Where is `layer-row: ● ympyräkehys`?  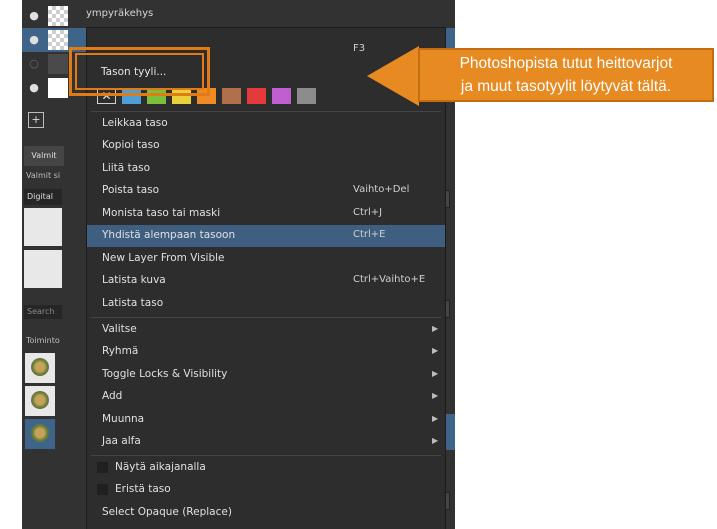 layer-row: ● ympyräkehys is located at coordinates (238, 16).